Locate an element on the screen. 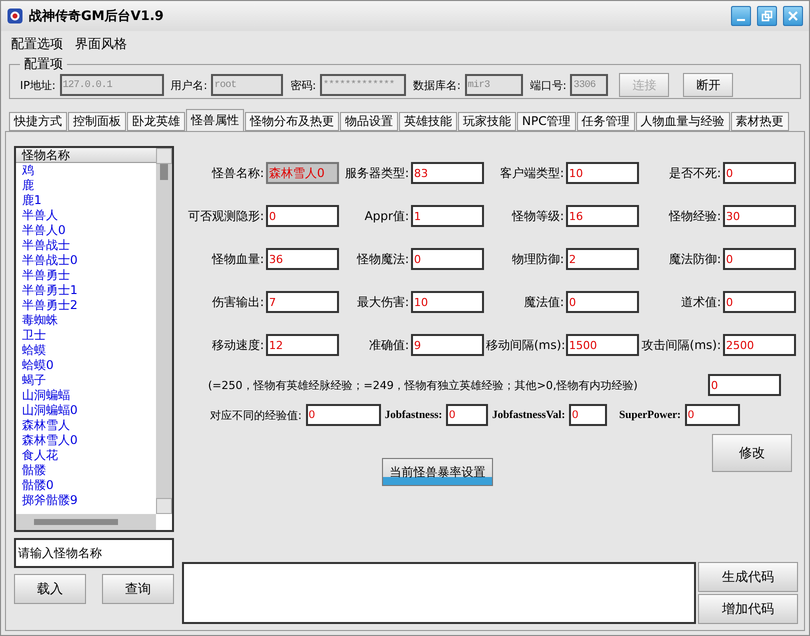 The height and width of the screenshot is (636, 810). list-item: 卫士 is located at coordinates (86, 335).